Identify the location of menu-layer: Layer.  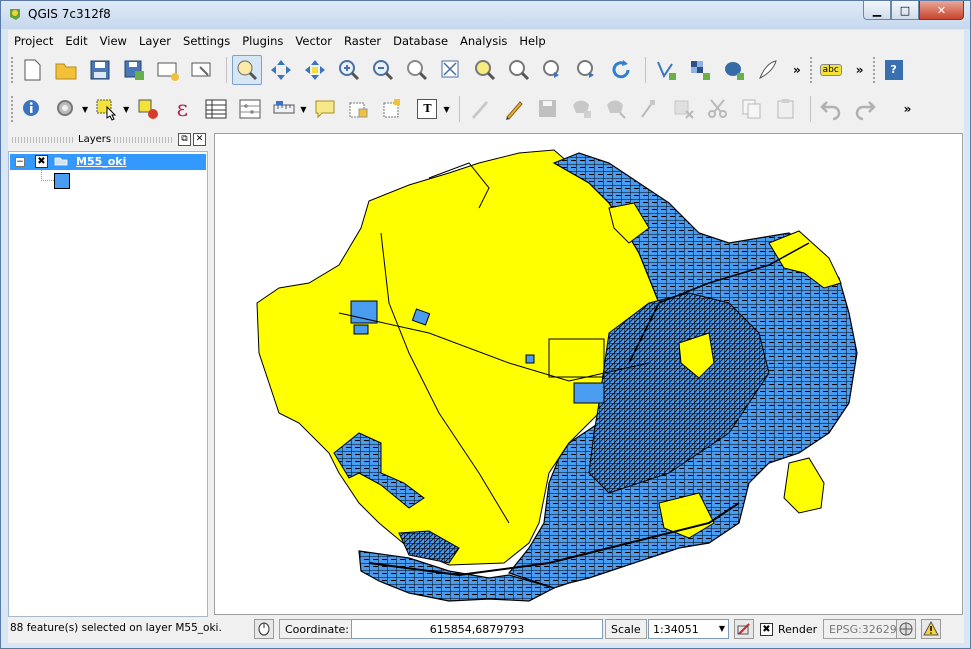
(155, 41).